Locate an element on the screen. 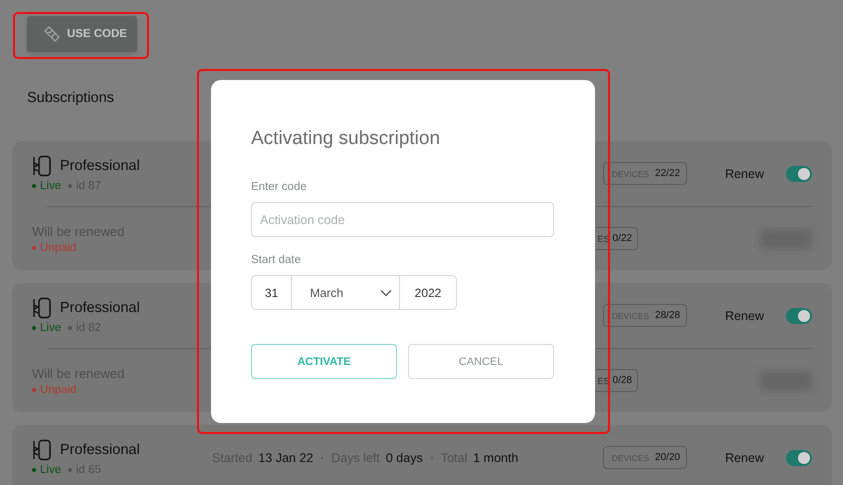  detail-value: 0 days is located at coordinates (404, 457).